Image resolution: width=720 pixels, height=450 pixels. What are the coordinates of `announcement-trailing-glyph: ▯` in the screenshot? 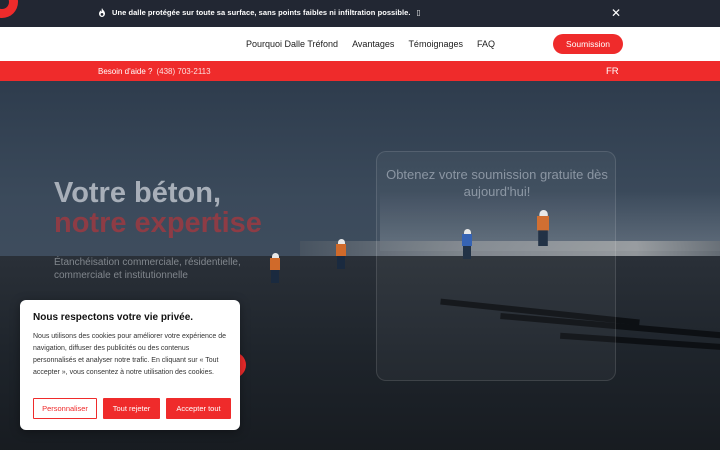 It's located at (418, 12).